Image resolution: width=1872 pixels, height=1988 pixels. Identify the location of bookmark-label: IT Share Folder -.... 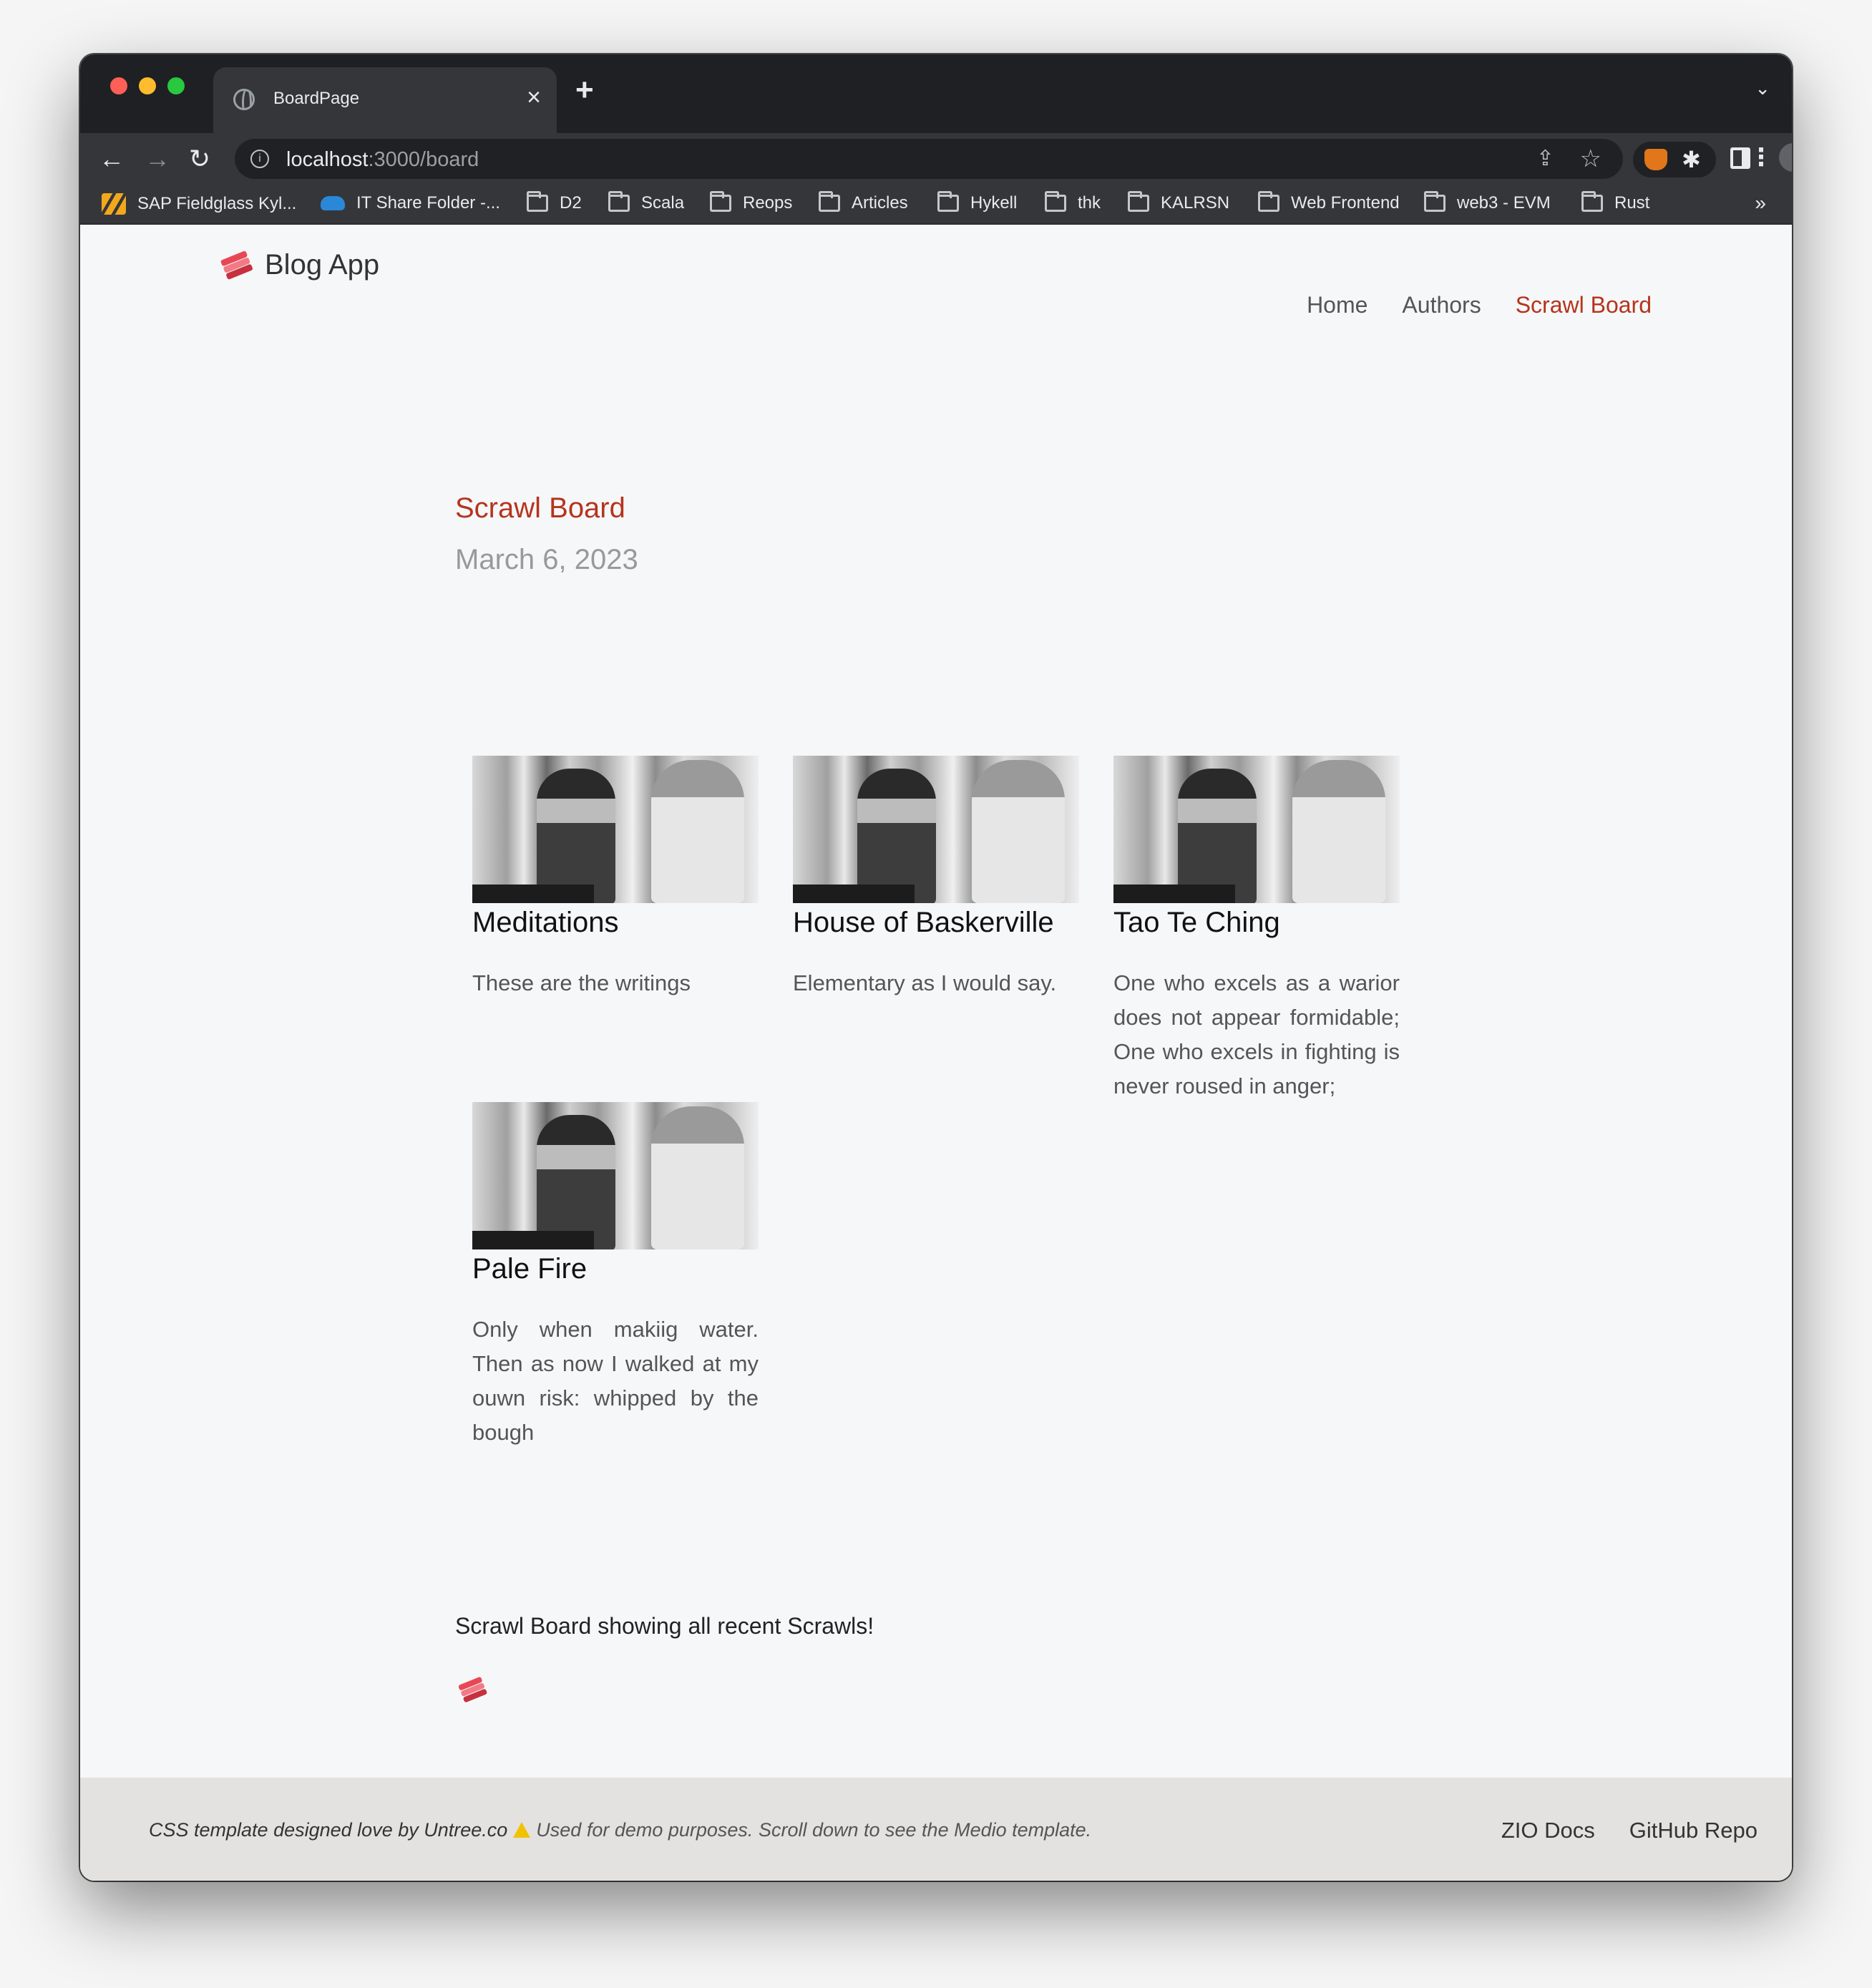
(428, 203).